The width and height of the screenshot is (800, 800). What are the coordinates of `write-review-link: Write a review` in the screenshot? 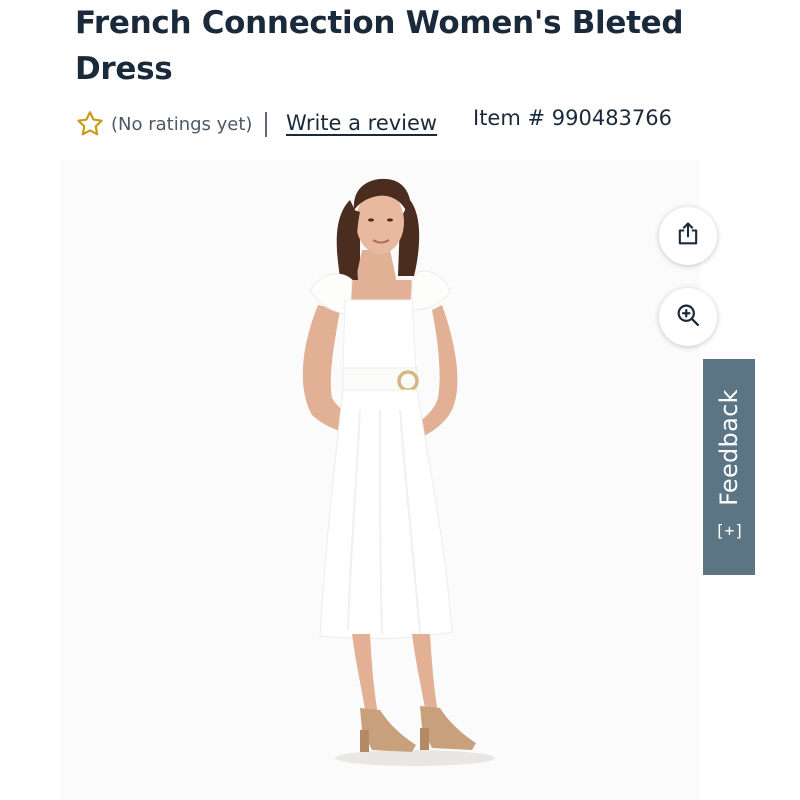 It's located at (361, 123).